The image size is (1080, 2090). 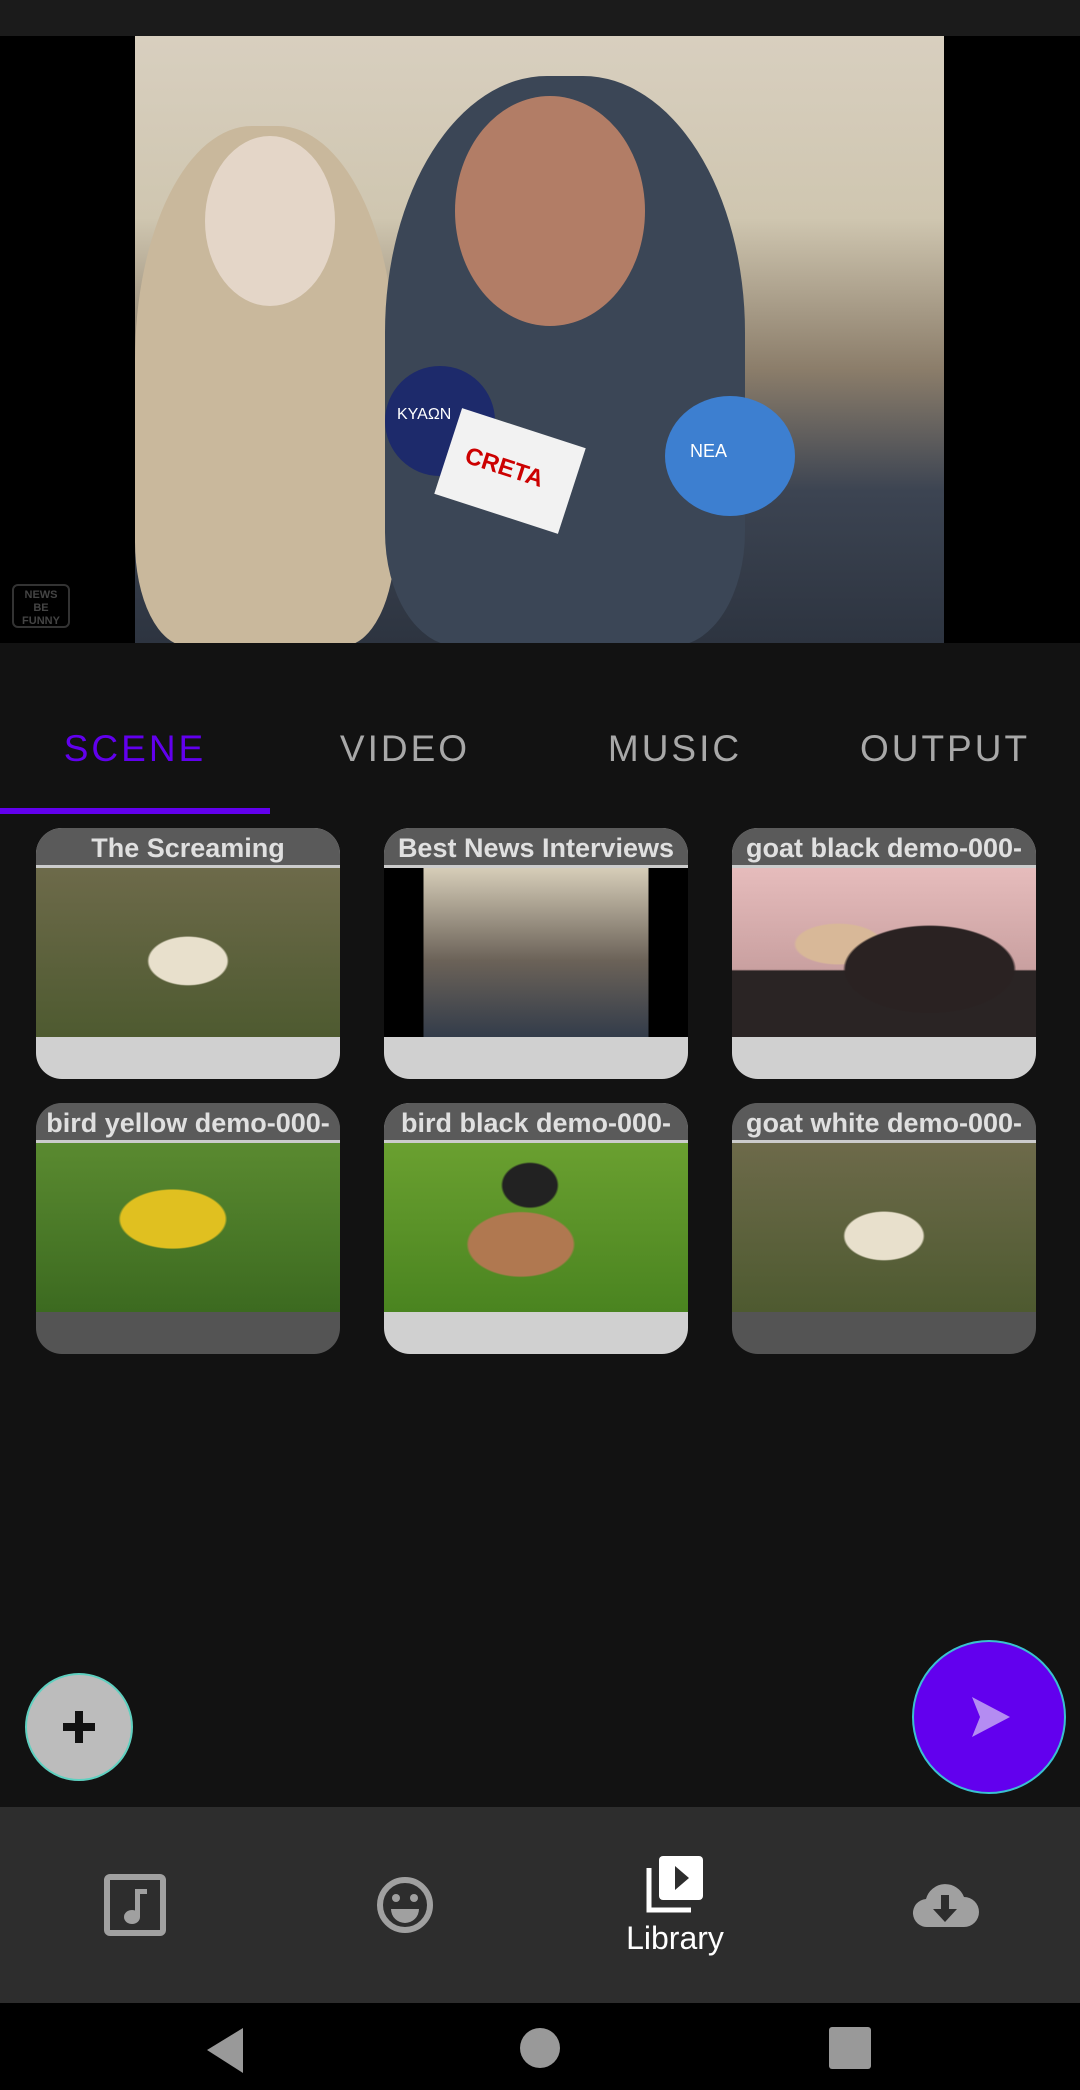 I want to click on bottom-navigation: Library, so click(x=540, y=1905).